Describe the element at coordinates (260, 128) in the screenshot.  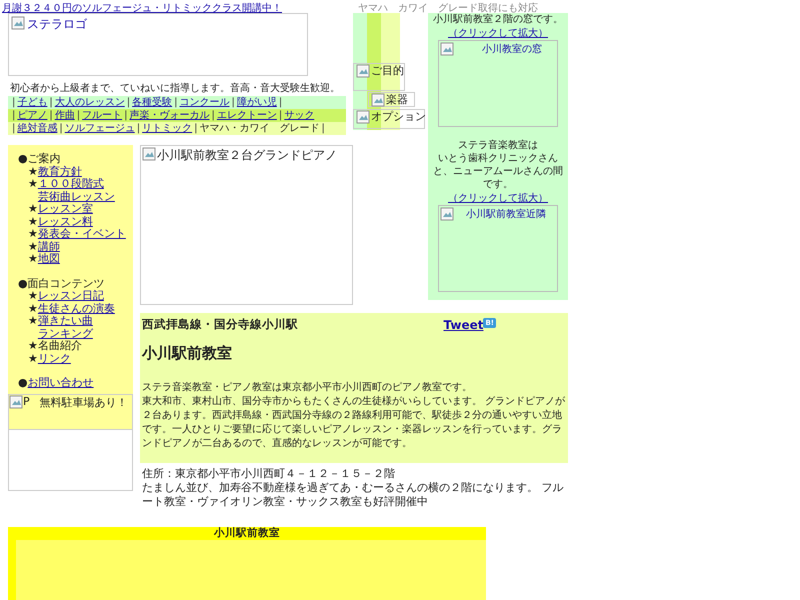
I see `nav-label: ヤマハ・カワイ グレード` at that location.